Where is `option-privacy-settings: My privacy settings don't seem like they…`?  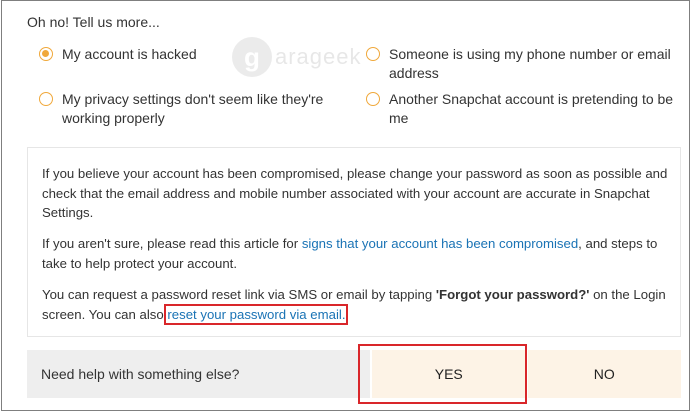 option-privacy-settings: My privacy settings don't seem like they… is located at coordinates (189, 109).